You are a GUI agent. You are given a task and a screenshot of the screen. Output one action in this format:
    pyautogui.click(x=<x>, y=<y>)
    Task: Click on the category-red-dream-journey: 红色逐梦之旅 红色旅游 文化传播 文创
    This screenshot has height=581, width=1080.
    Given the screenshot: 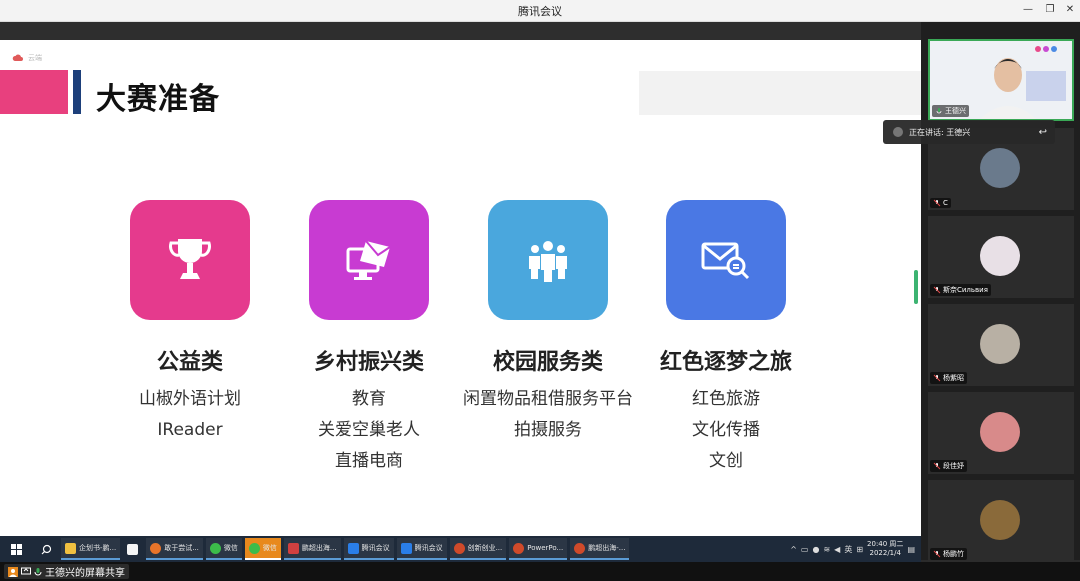 What is the action you would take?
    pyautogui.click(x=726, y=338)
    